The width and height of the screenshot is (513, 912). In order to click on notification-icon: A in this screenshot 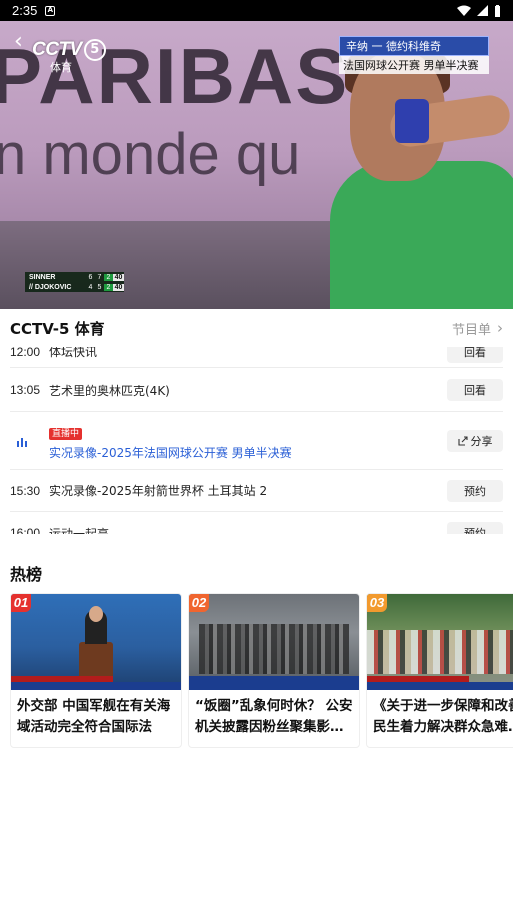, I will do `click(50, 10)`.